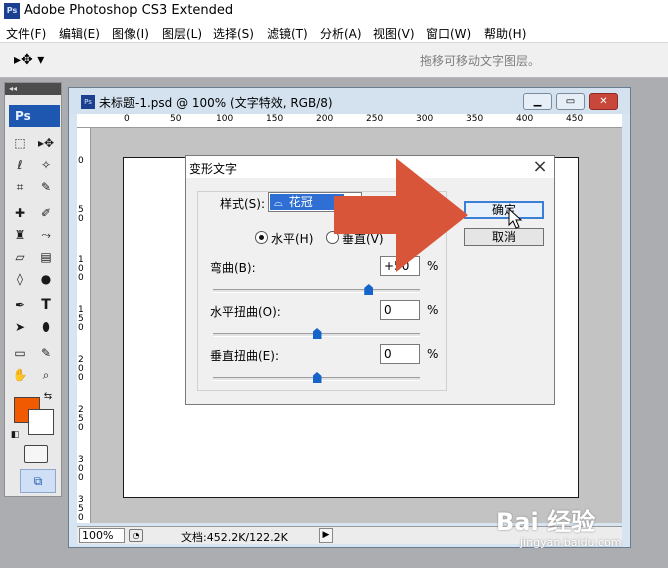  What do you see at coordinates (546, 522) in the screenshot?
I see `watermark: Bai 经验` at bounding box center [546, 522].